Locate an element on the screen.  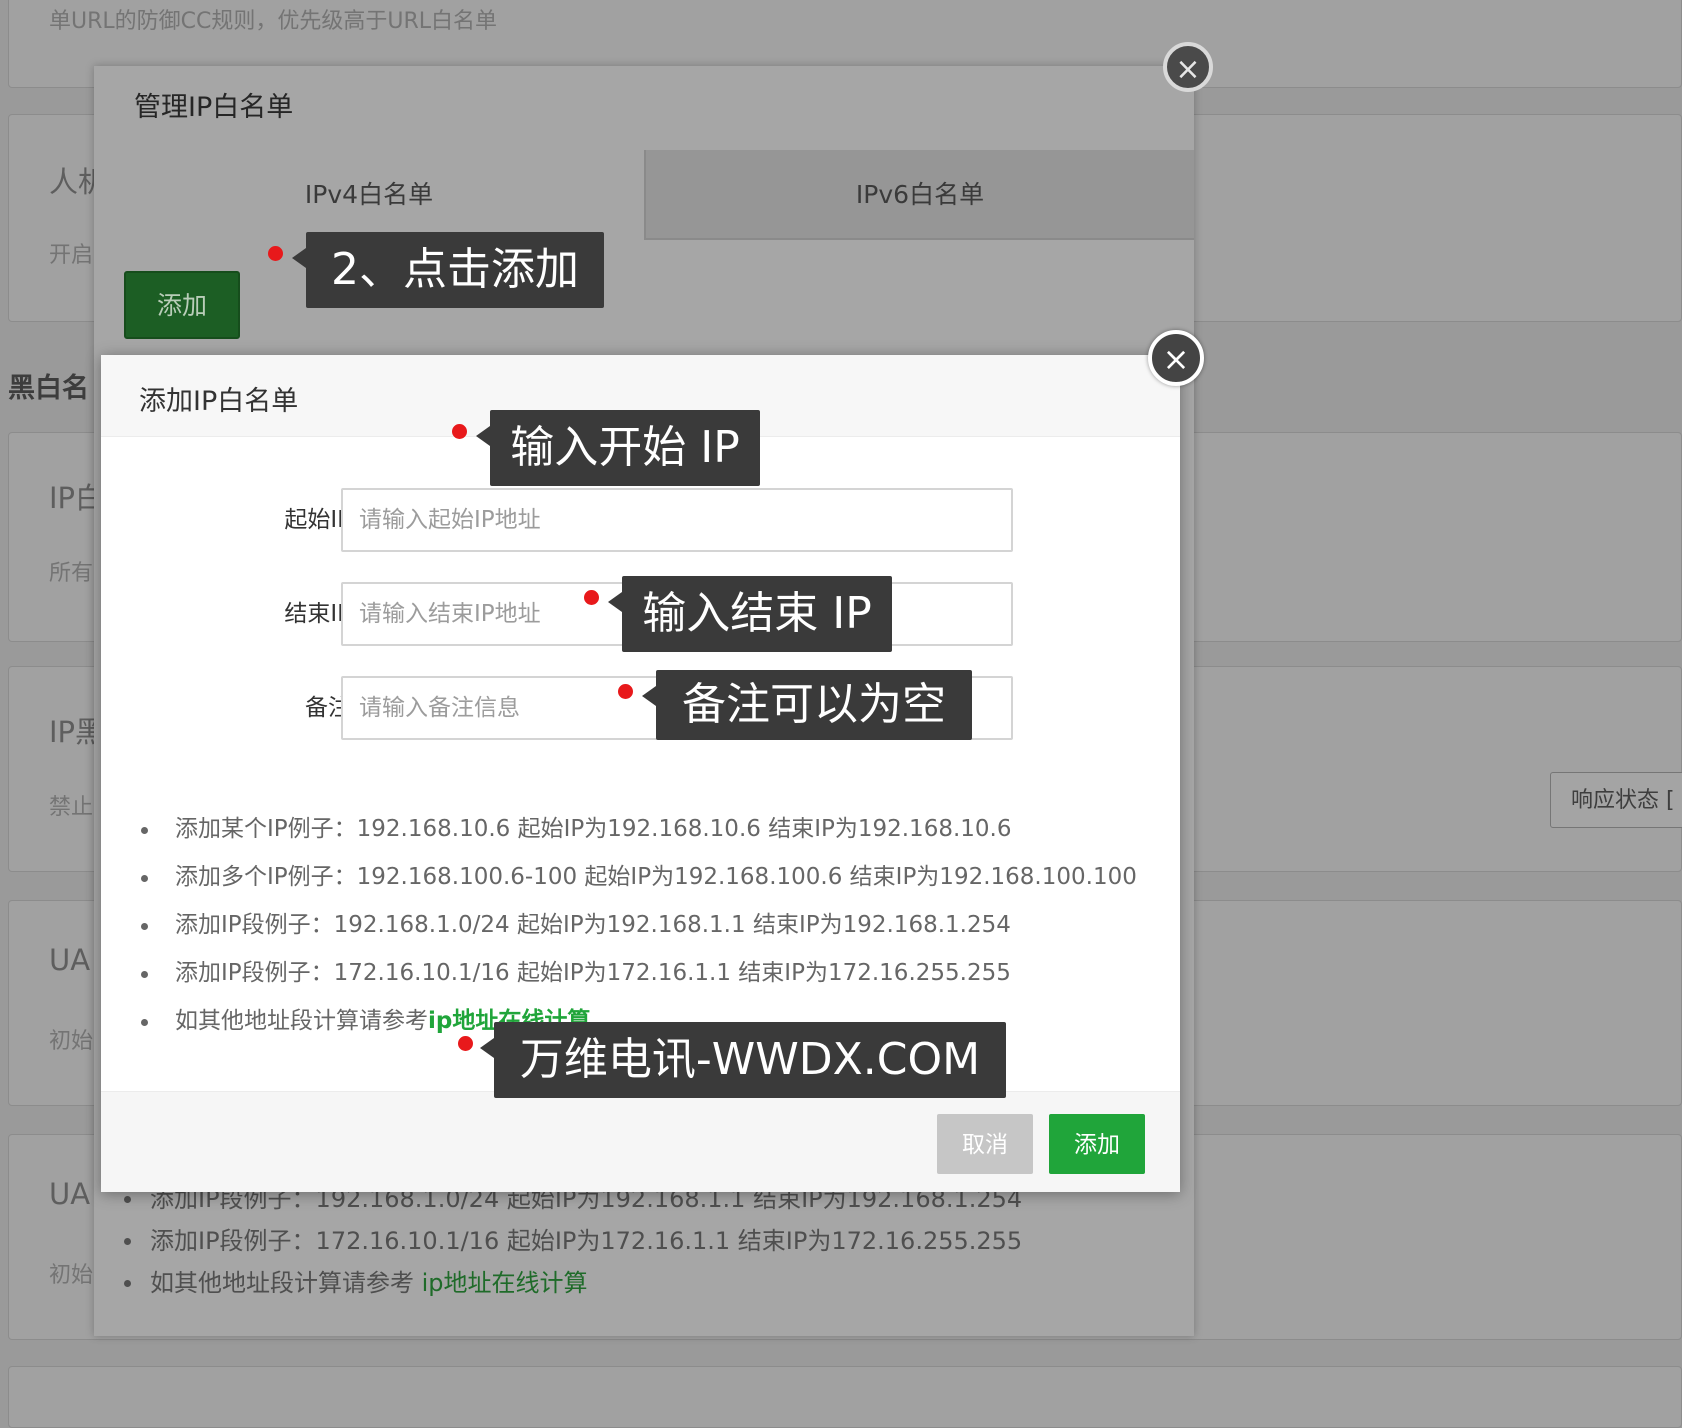
tab-ipv4-whitelist: IPv4白名单 is located at coordinates (369, 195).